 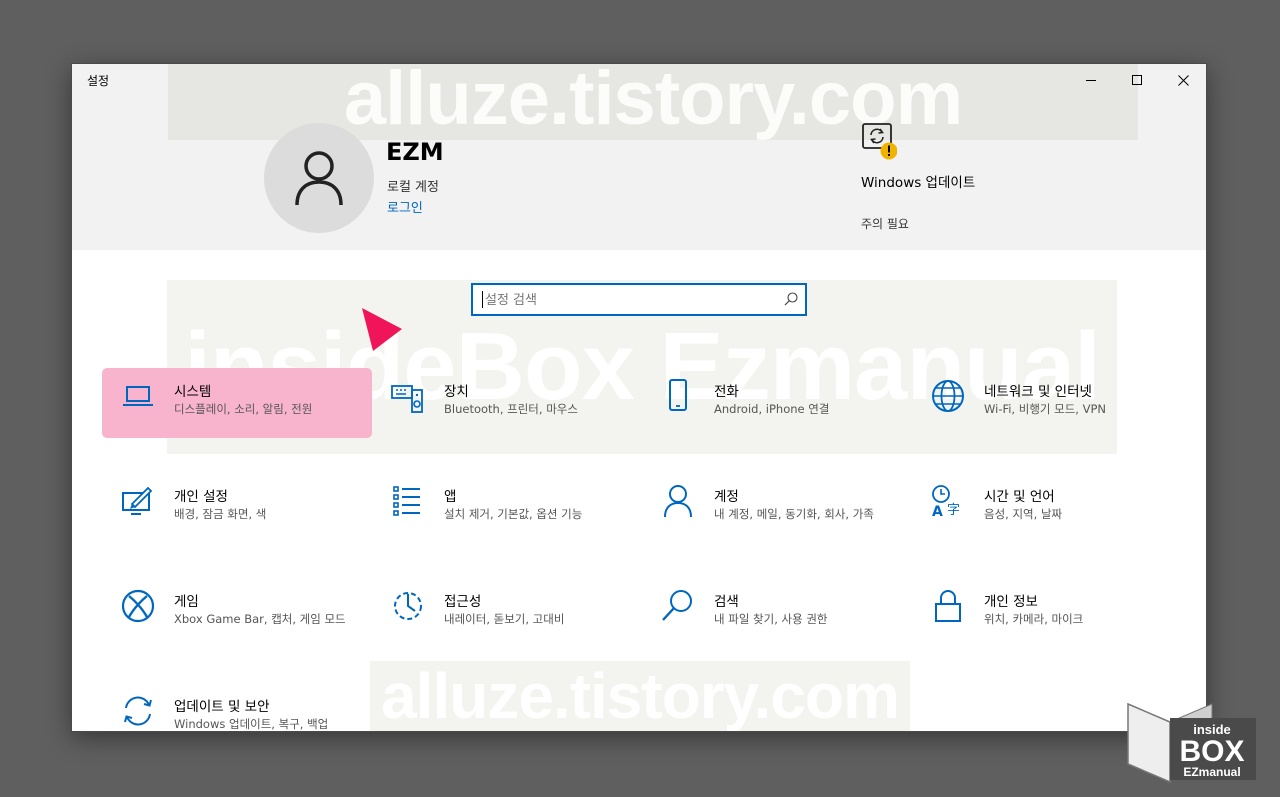 I want to click on tile-title: 개인 설정, so click(x=201, y=497).